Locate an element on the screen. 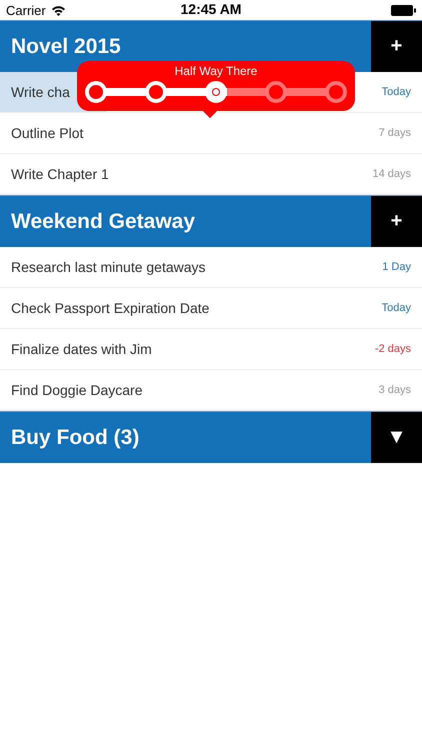 This screenshot has width=422, height=750. task-name: Find Doggie Daycare is located at coordinates (77, 390).